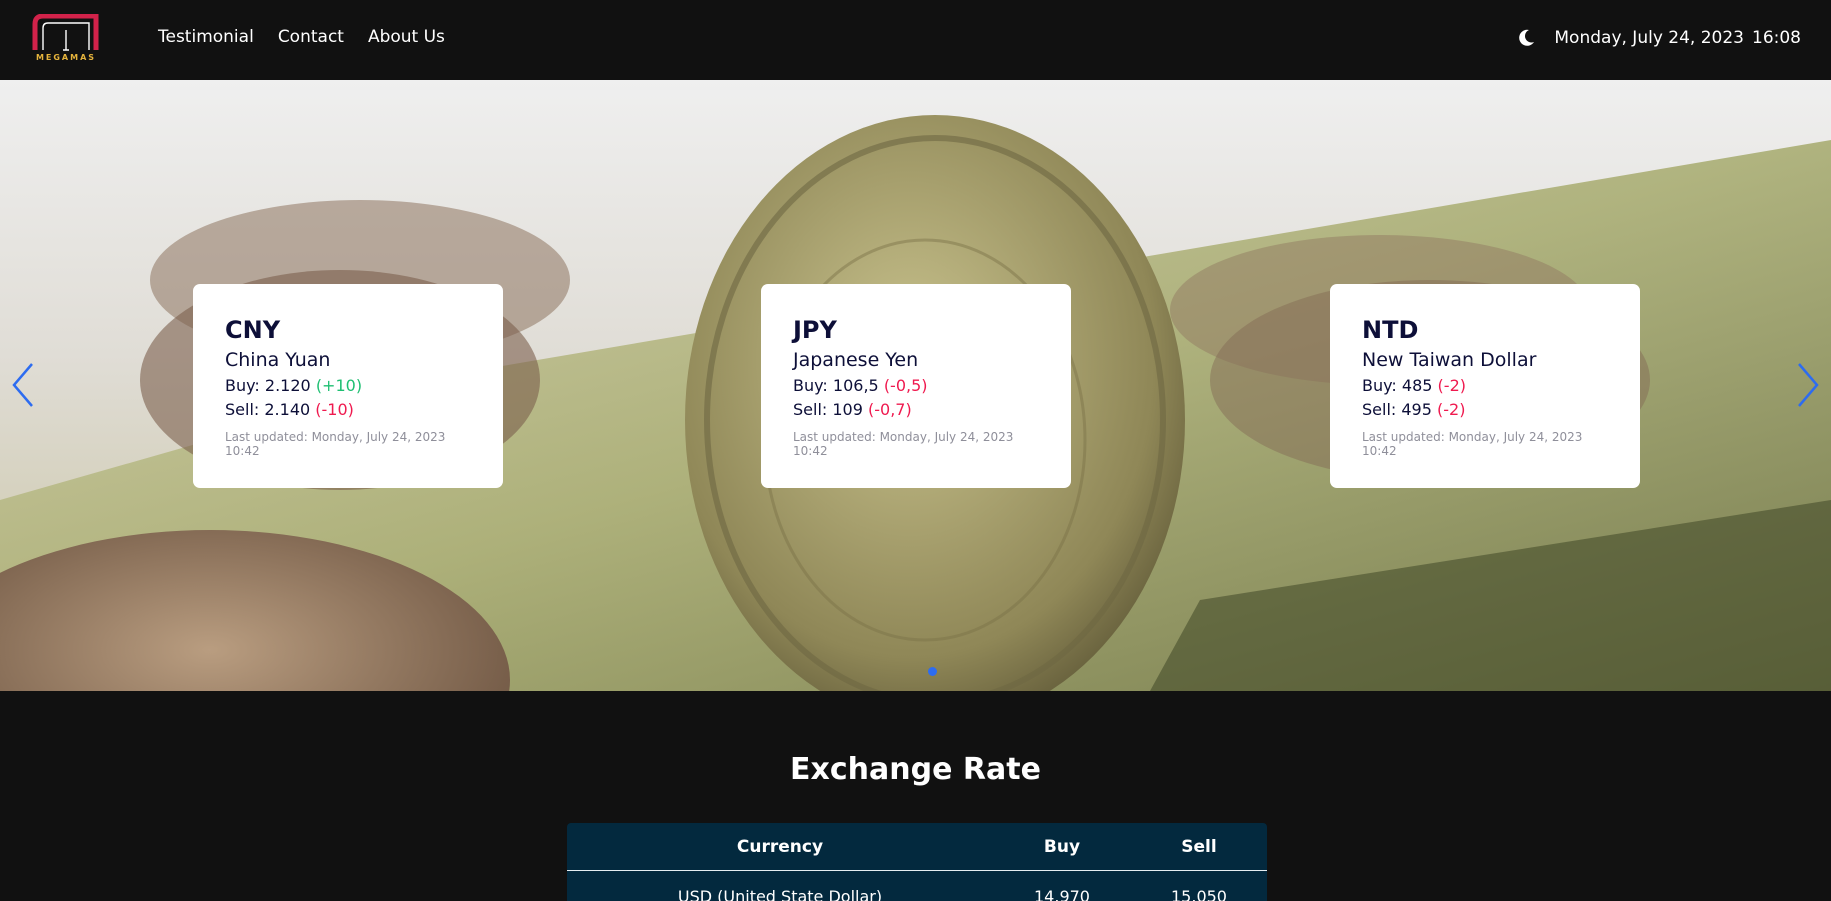 This screenshot has height=901, width=1831. Describe the element at coordinates (1390, 330) in the screenshot. I see `currency-code: NTD` at that location.